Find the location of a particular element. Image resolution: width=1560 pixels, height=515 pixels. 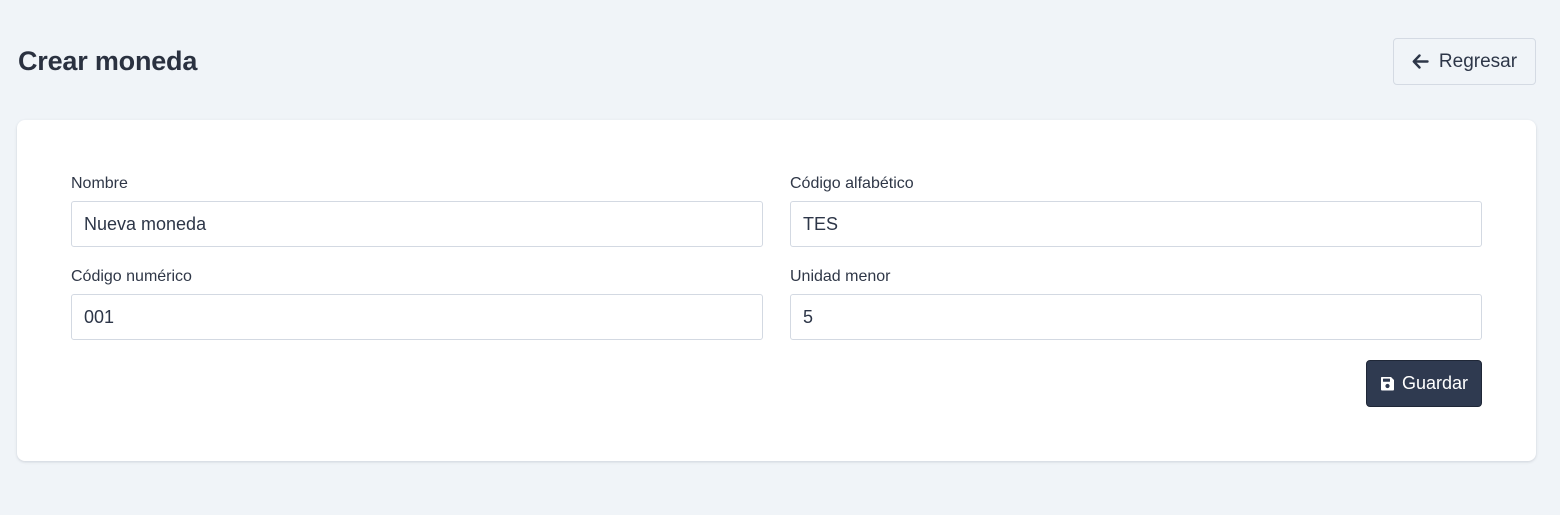

unidad-menor-input is located at coordinates (1136, 317).